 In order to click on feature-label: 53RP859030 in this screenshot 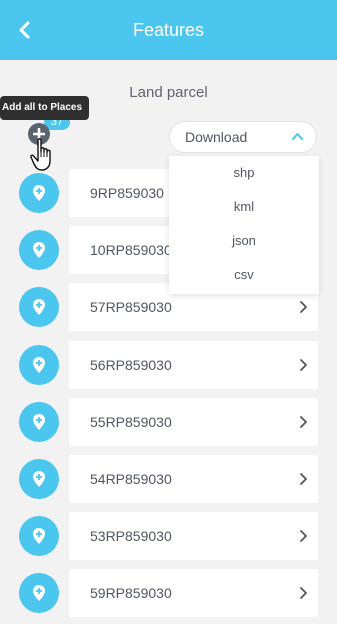, I will do `click(131, 536)`.